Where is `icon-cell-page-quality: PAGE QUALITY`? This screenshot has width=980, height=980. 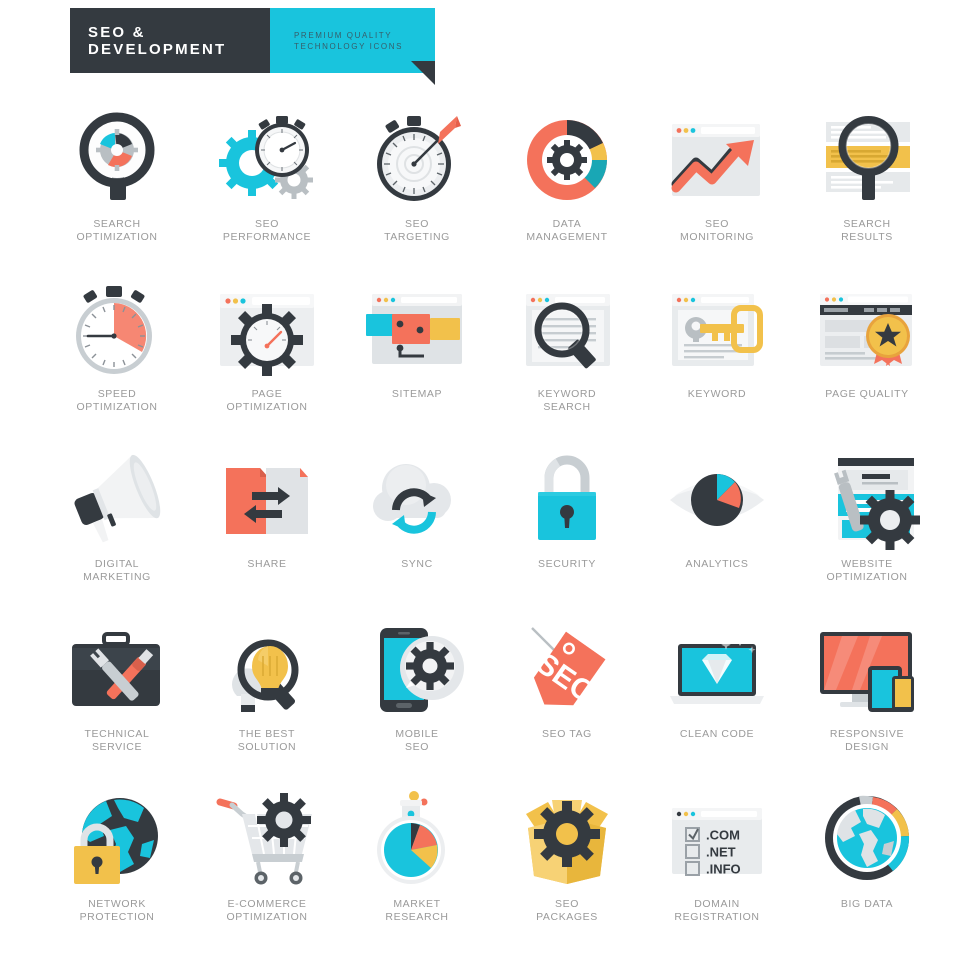 icon-cell-page-quality: PAGE QUALITY is located at coordinates (867, 363).